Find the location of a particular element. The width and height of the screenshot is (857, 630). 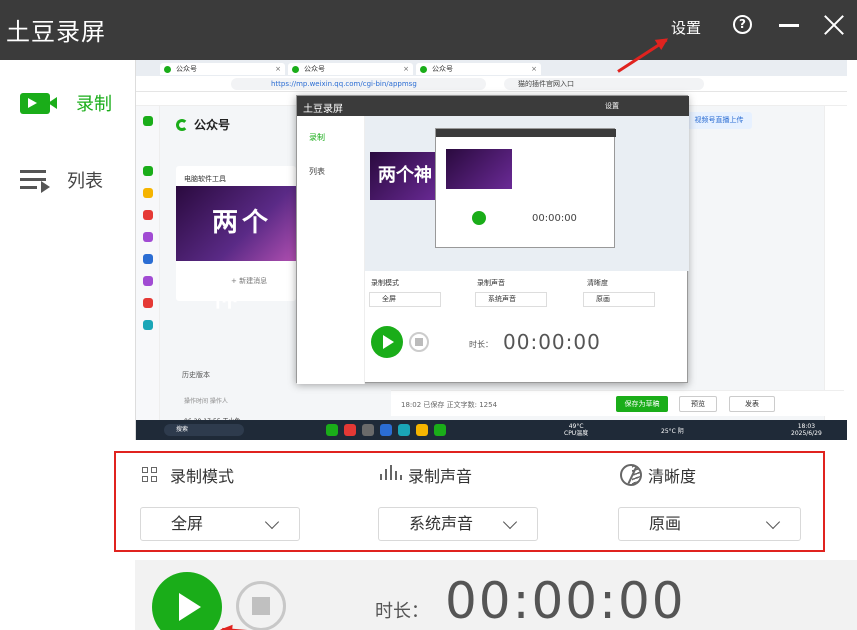

record-audio-value: 系统声音 is located at coordinates (441, 523).